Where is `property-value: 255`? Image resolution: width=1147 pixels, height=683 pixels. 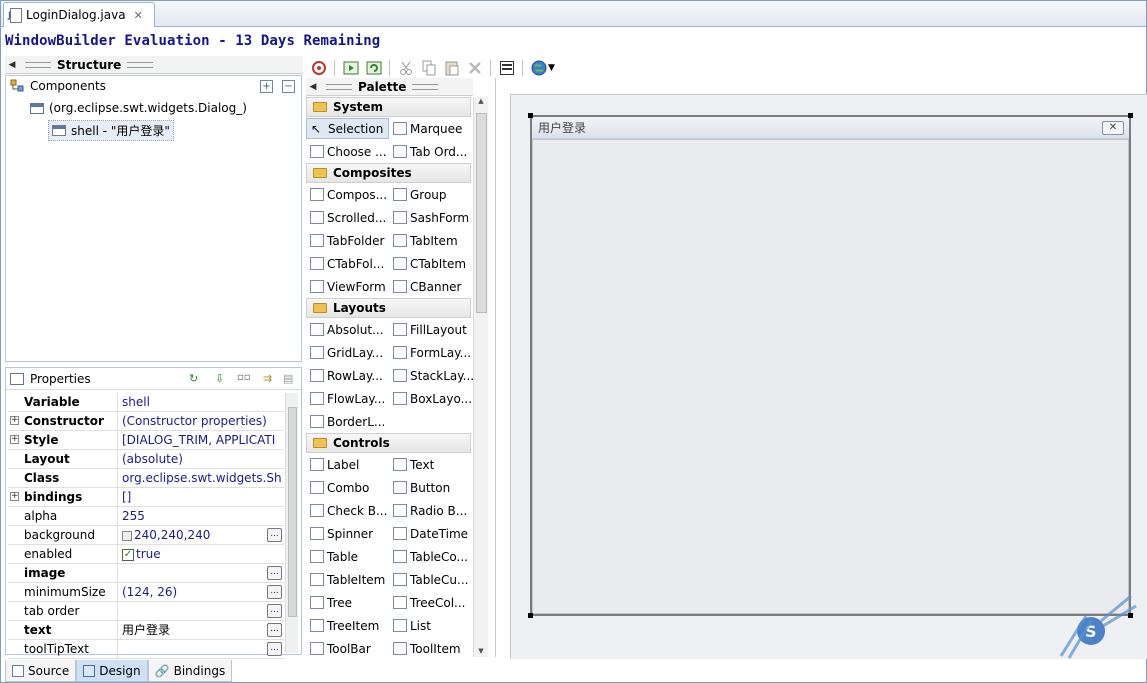
property-value: 255 is located at coordinates (201, 516).